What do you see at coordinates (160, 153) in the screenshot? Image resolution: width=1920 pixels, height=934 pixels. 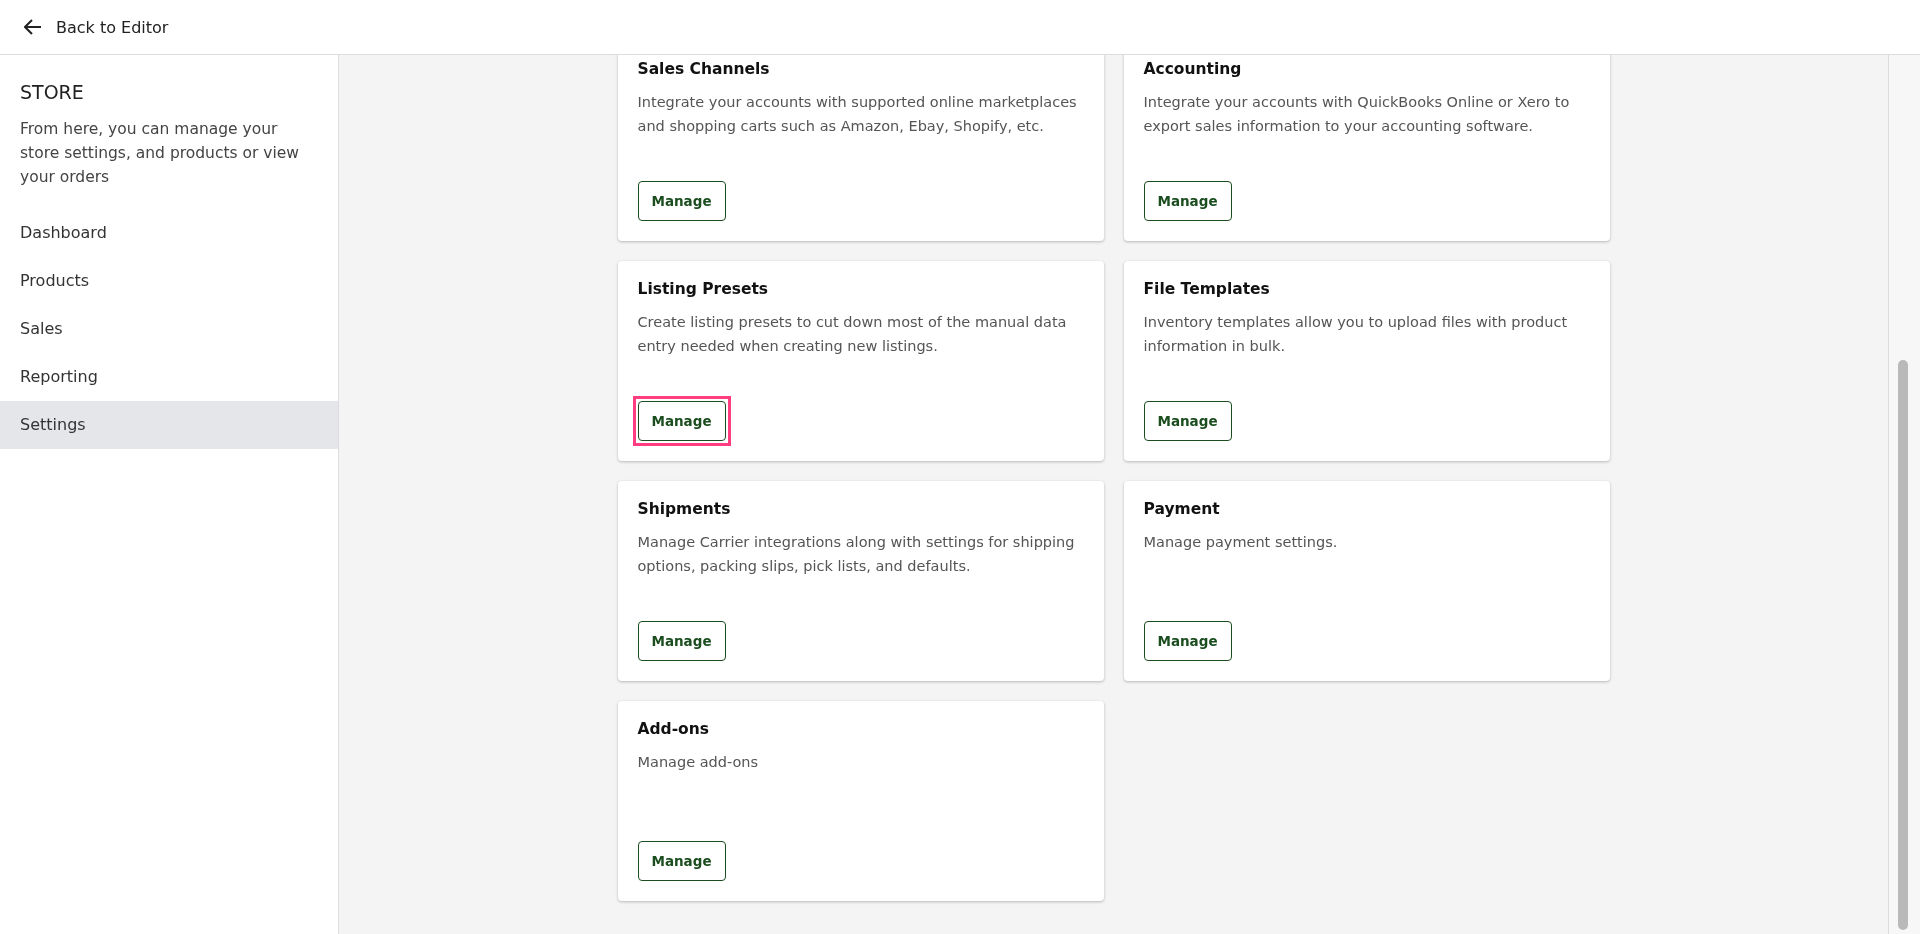 I see `sidebar-description: From here, you can manage your store settings, and products or view your orders` at bounding box center [160, 153].